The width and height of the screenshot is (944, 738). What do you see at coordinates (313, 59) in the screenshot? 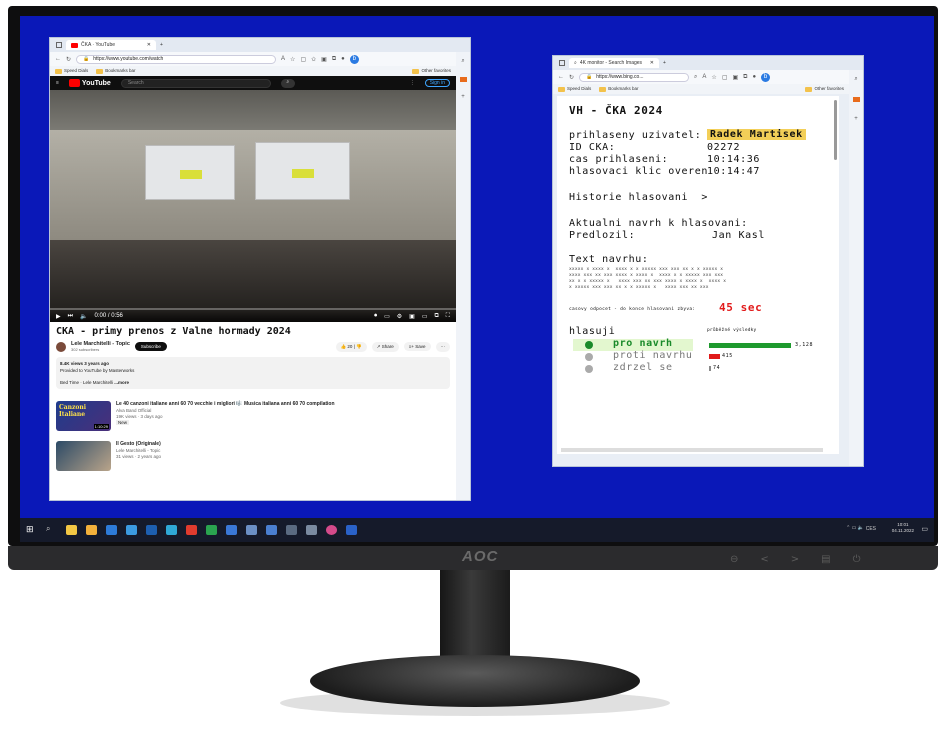
I see `favorites-icon: ✩` at bounding box center [313, 59].